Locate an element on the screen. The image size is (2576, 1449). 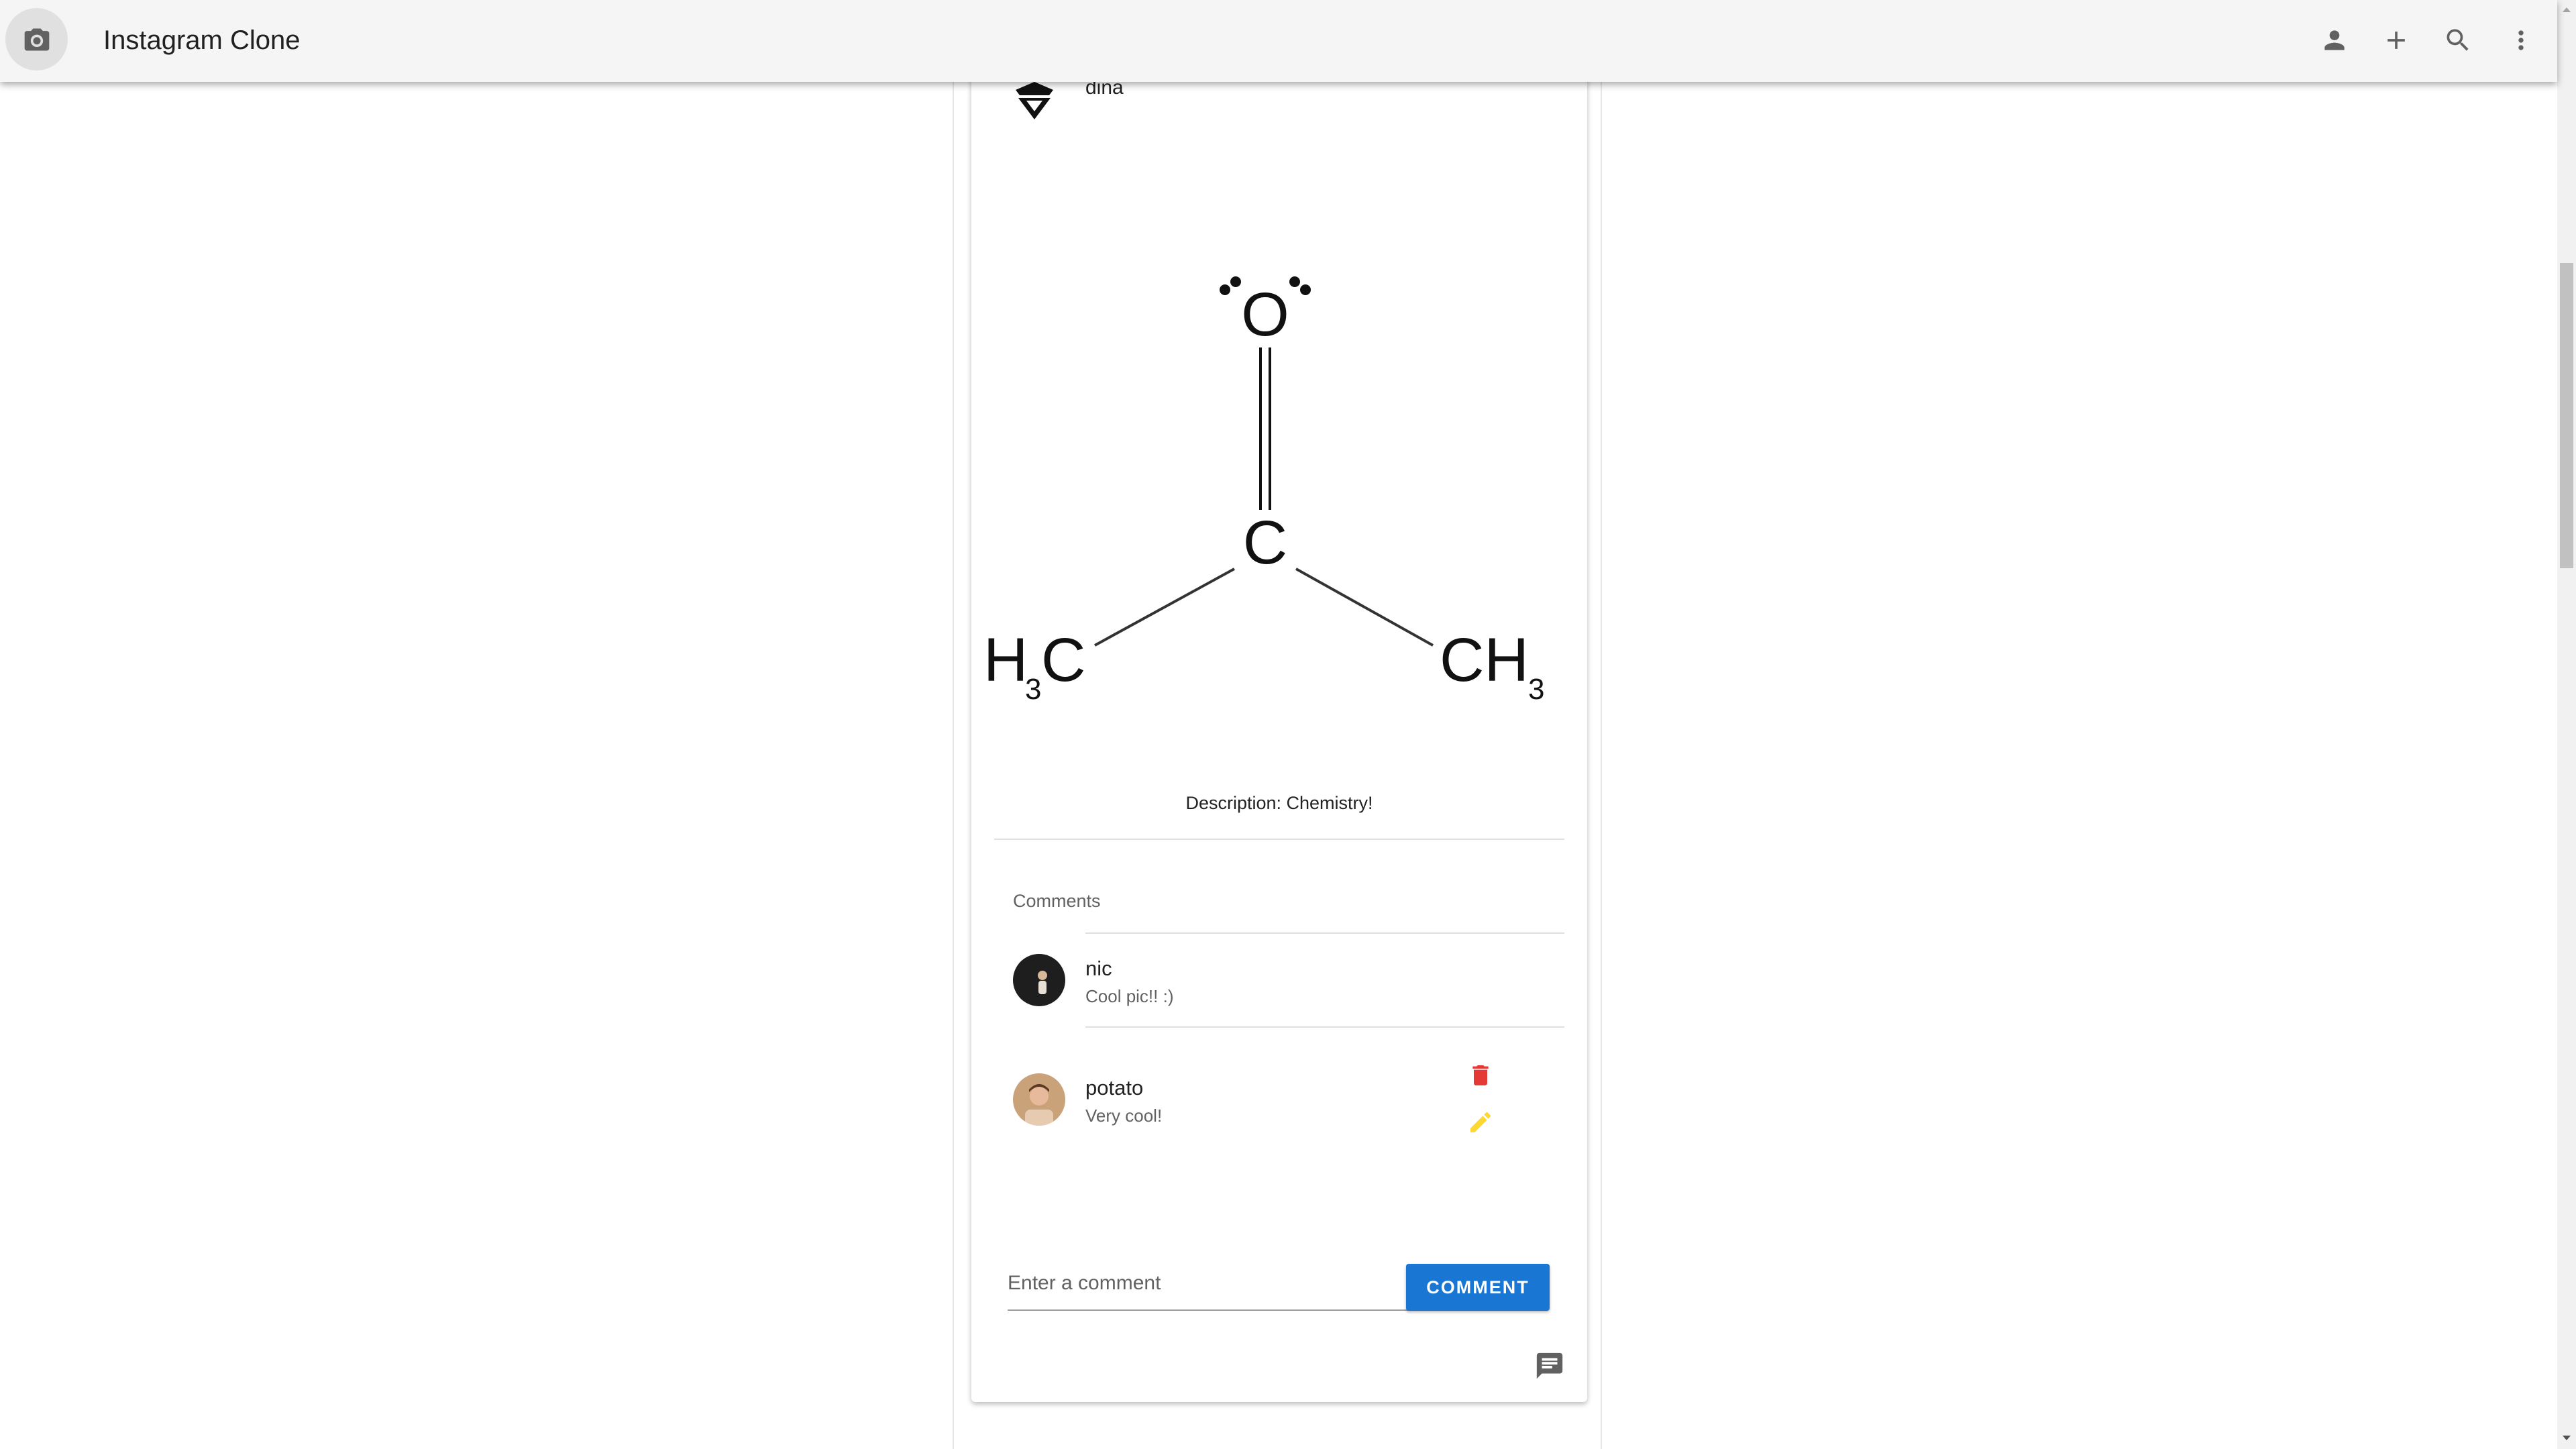
scroll-down-icon is located at coordinates (2566, 1438).